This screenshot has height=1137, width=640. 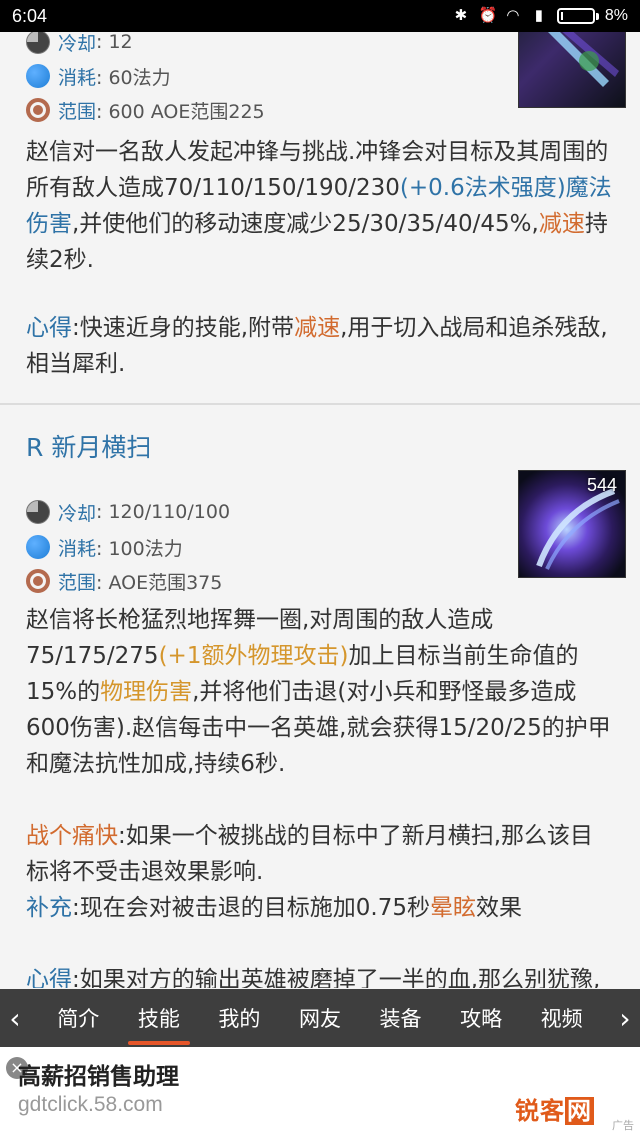 I want to click on cost-value: : 100法力, so click(x=139, y=548).